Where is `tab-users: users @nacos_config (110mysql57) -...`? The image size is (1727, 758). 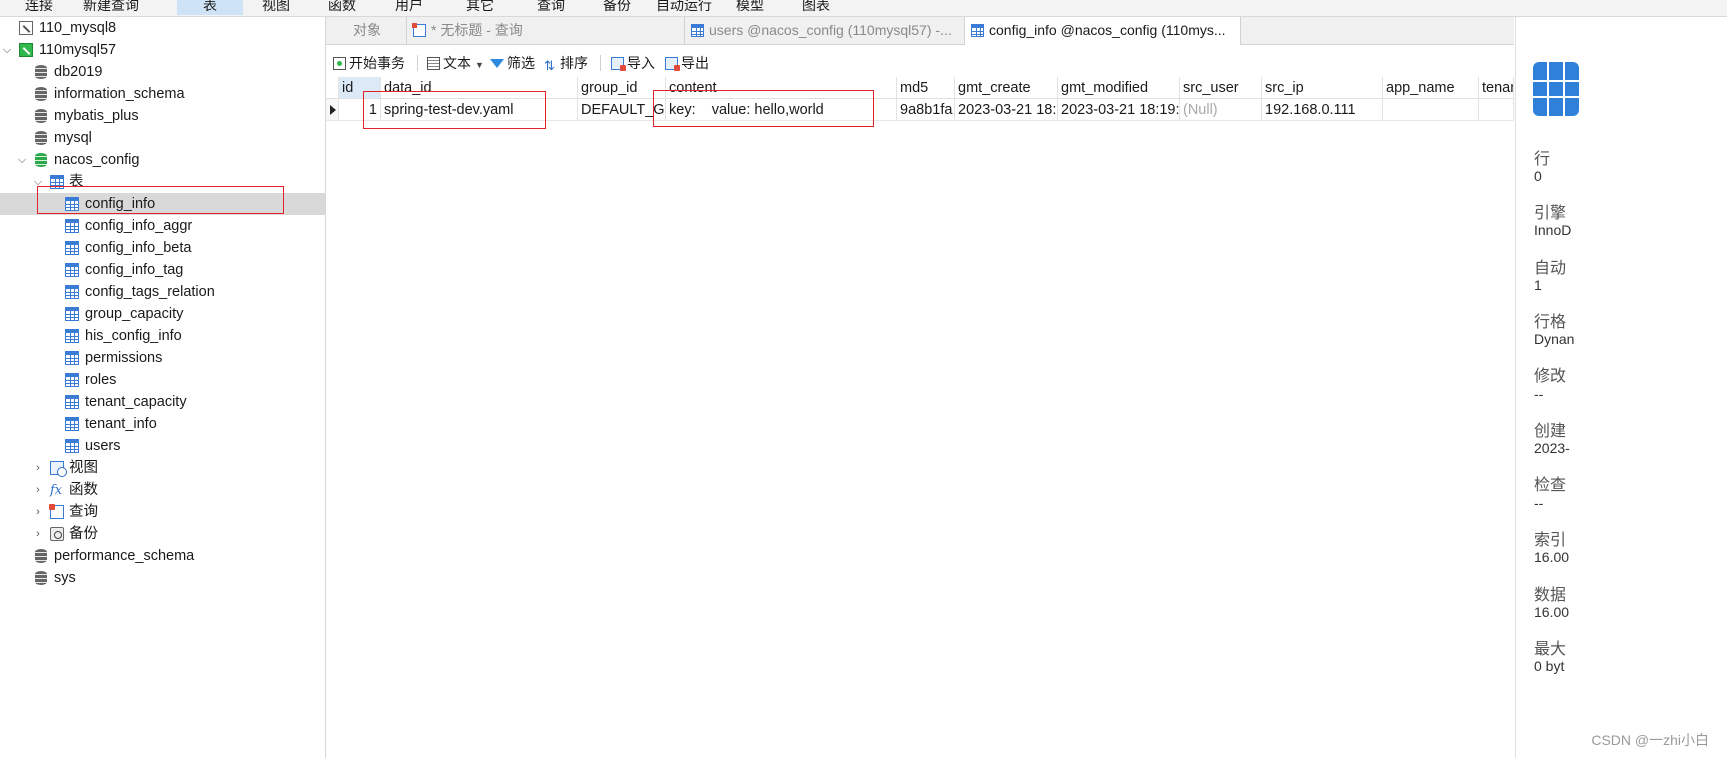 tab-users: users @nacos_config (110mysql57) -... is located at coordinates (825, 30).